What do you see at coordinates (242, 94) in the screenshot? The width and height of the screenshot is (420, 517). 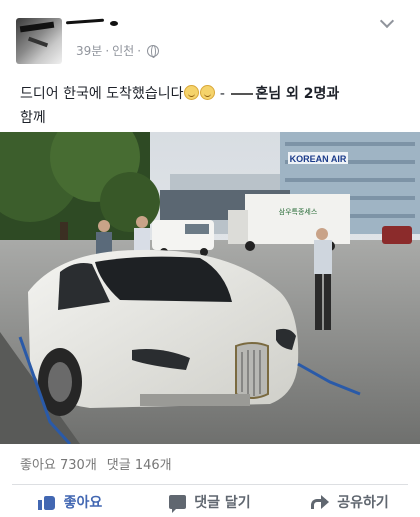 I see `redacted-tag-name` at bounding box center [242, 94].